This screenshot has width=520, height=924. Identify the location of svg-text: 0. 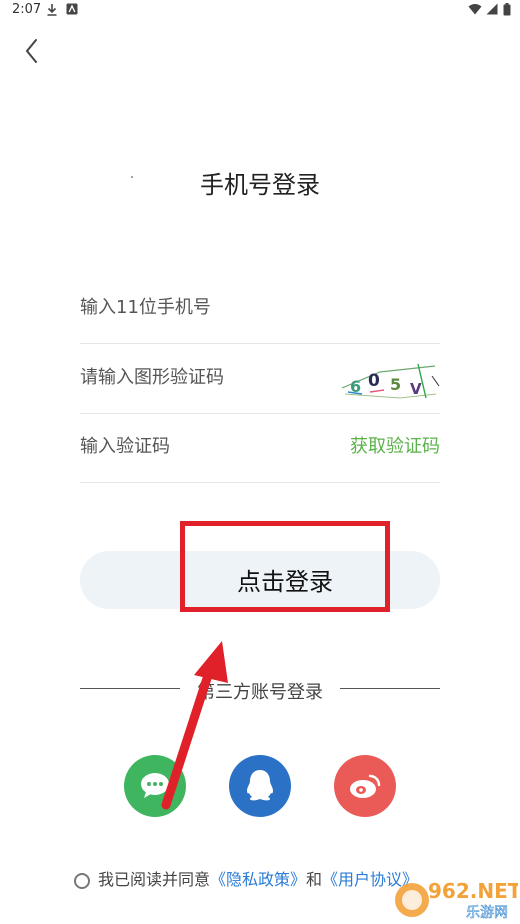
(374, 381).